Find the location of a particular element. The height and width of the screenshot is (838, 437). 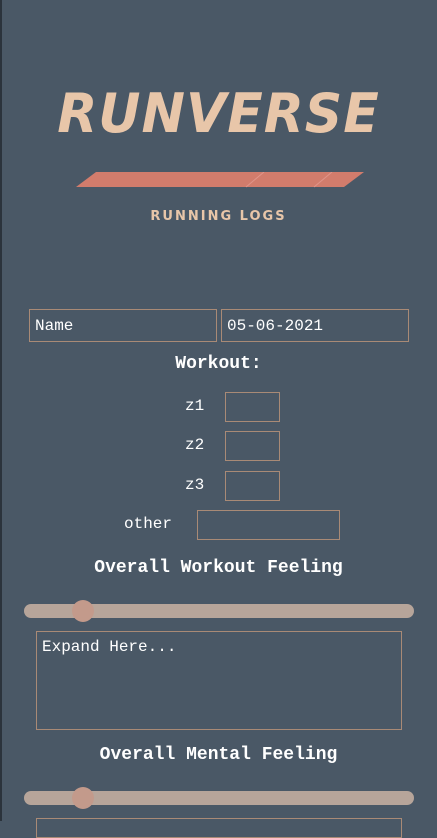

zone-input-z1 is located at coordinates (252, 407).